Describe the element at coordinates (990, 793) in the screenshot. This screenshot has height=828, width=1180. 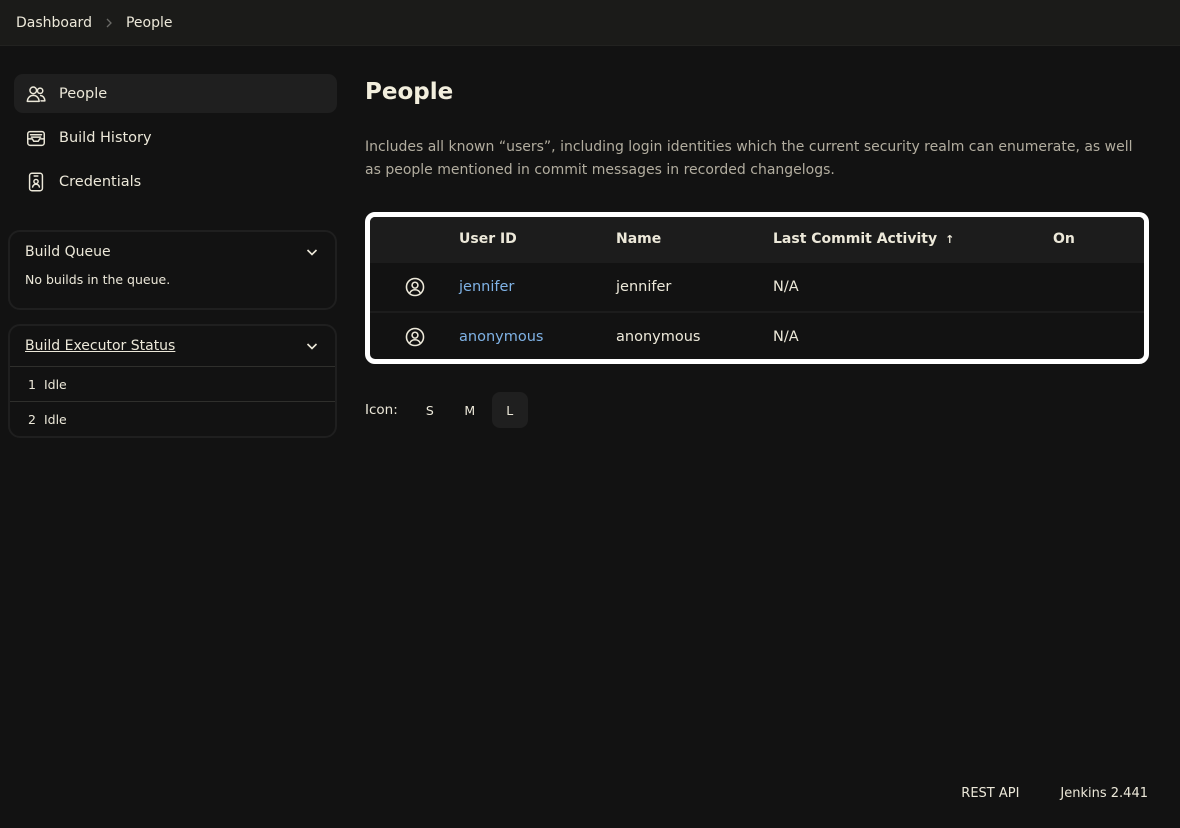
I see `rest-api-link: REST API` at that location.